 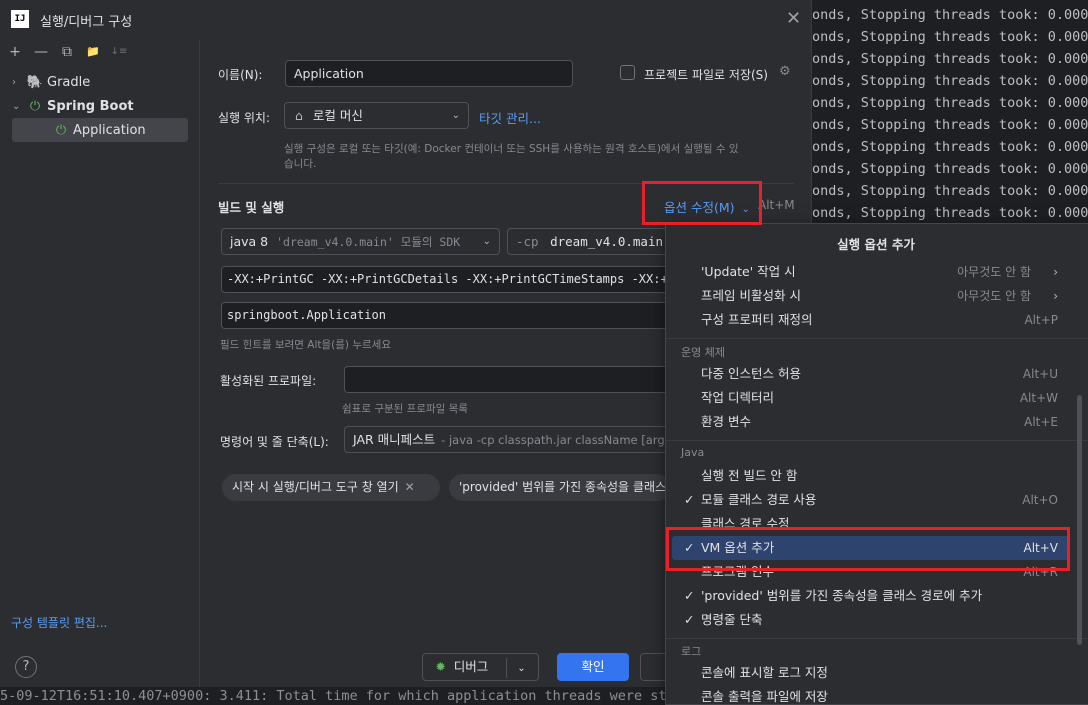 I want to click on ok-button: 확인, so click(x=593, y=667).